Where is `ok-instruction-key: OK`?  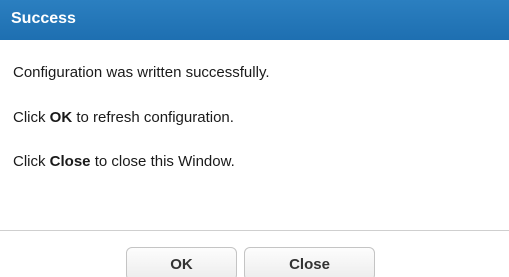
ok-instruction-key: OK is located at coordinates (61, 117).